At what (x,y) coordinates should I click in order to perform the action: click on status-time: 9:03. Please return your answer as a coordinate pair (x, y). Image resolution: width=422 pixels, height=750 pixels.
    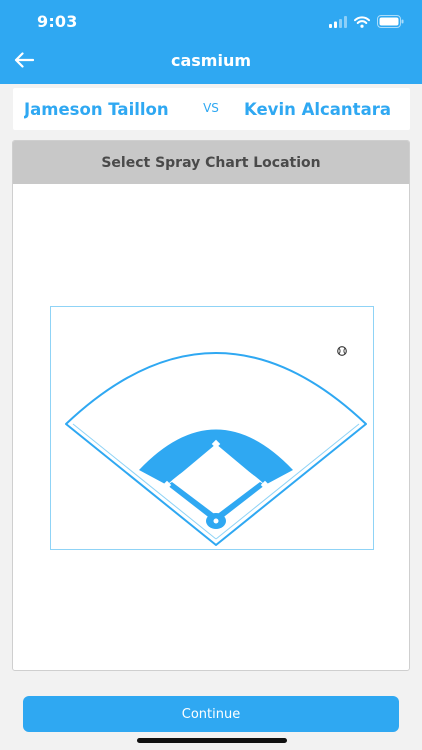
    Looking at the image, I should click on (57, 21).